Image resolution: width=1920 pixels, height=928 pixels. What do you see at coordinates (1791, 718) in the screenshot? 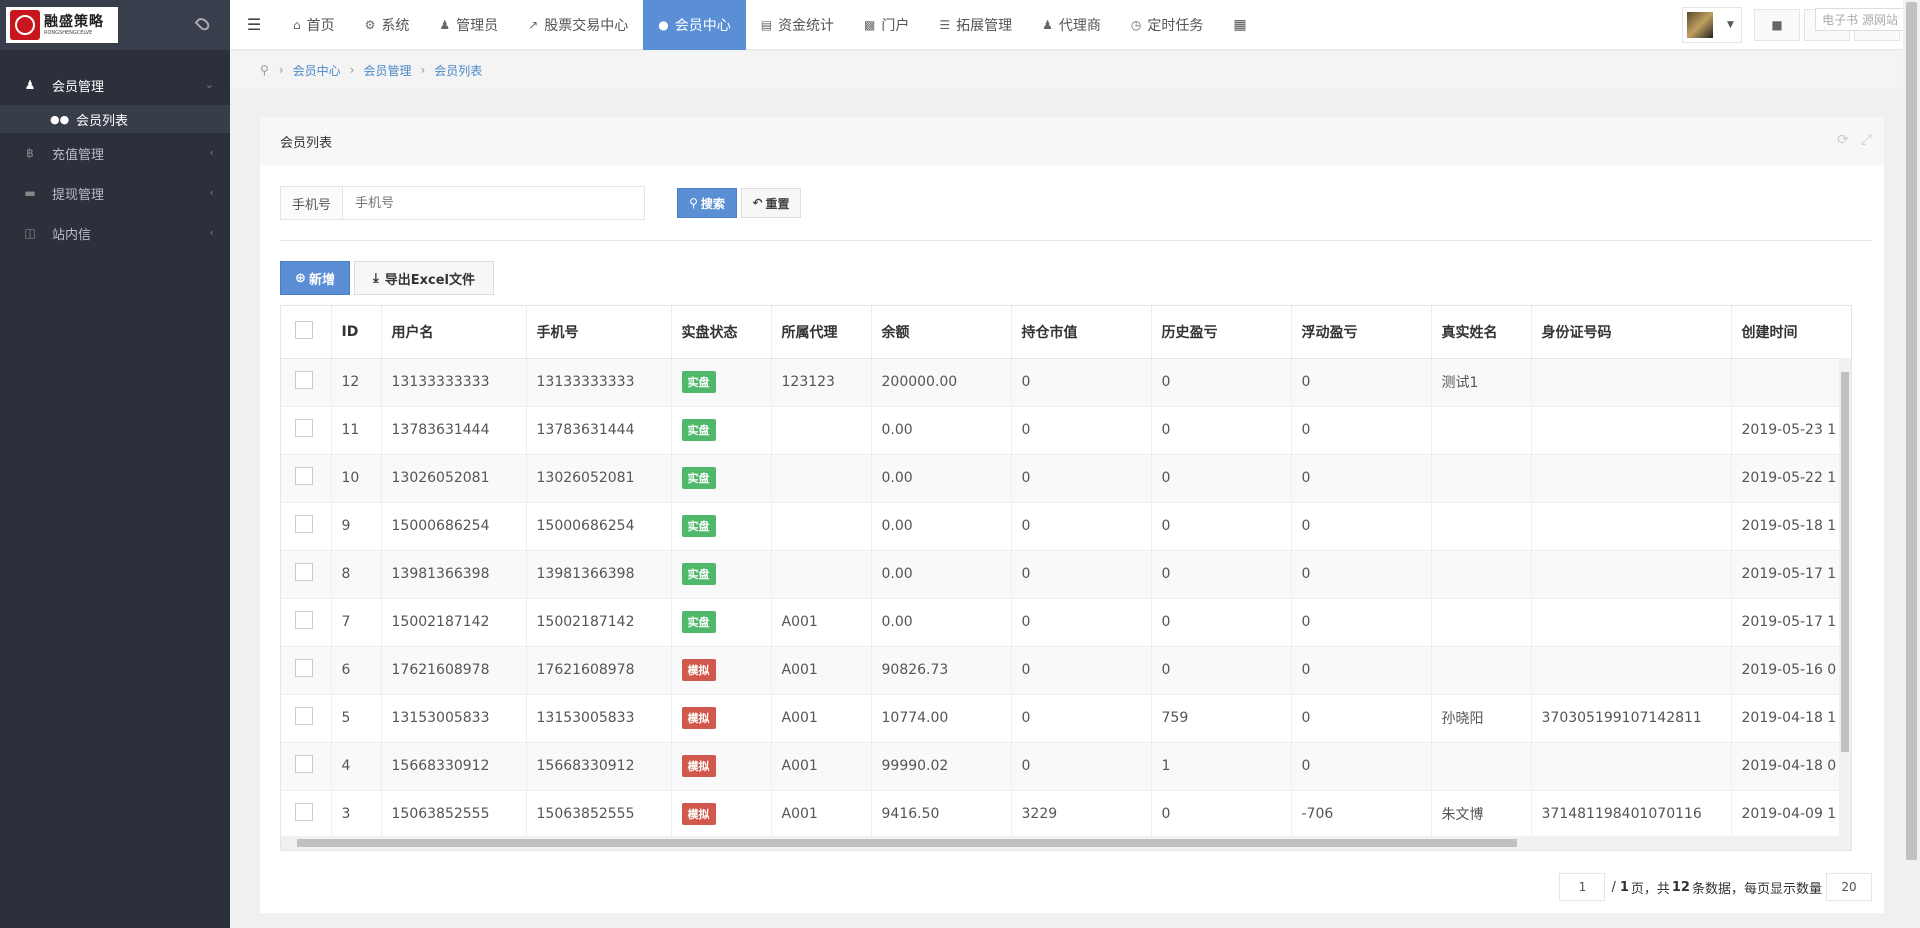
I see `cell-created: 2019-04-18 1` at bounding box center [1791, 718].